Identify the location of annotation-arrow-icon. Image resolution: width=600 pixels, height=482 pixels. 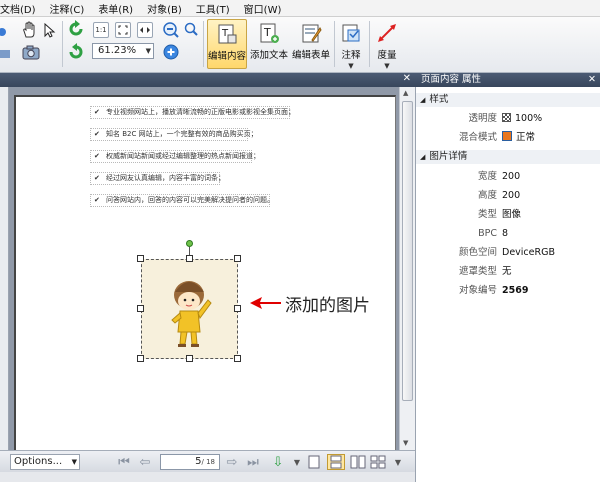
(265, 303).